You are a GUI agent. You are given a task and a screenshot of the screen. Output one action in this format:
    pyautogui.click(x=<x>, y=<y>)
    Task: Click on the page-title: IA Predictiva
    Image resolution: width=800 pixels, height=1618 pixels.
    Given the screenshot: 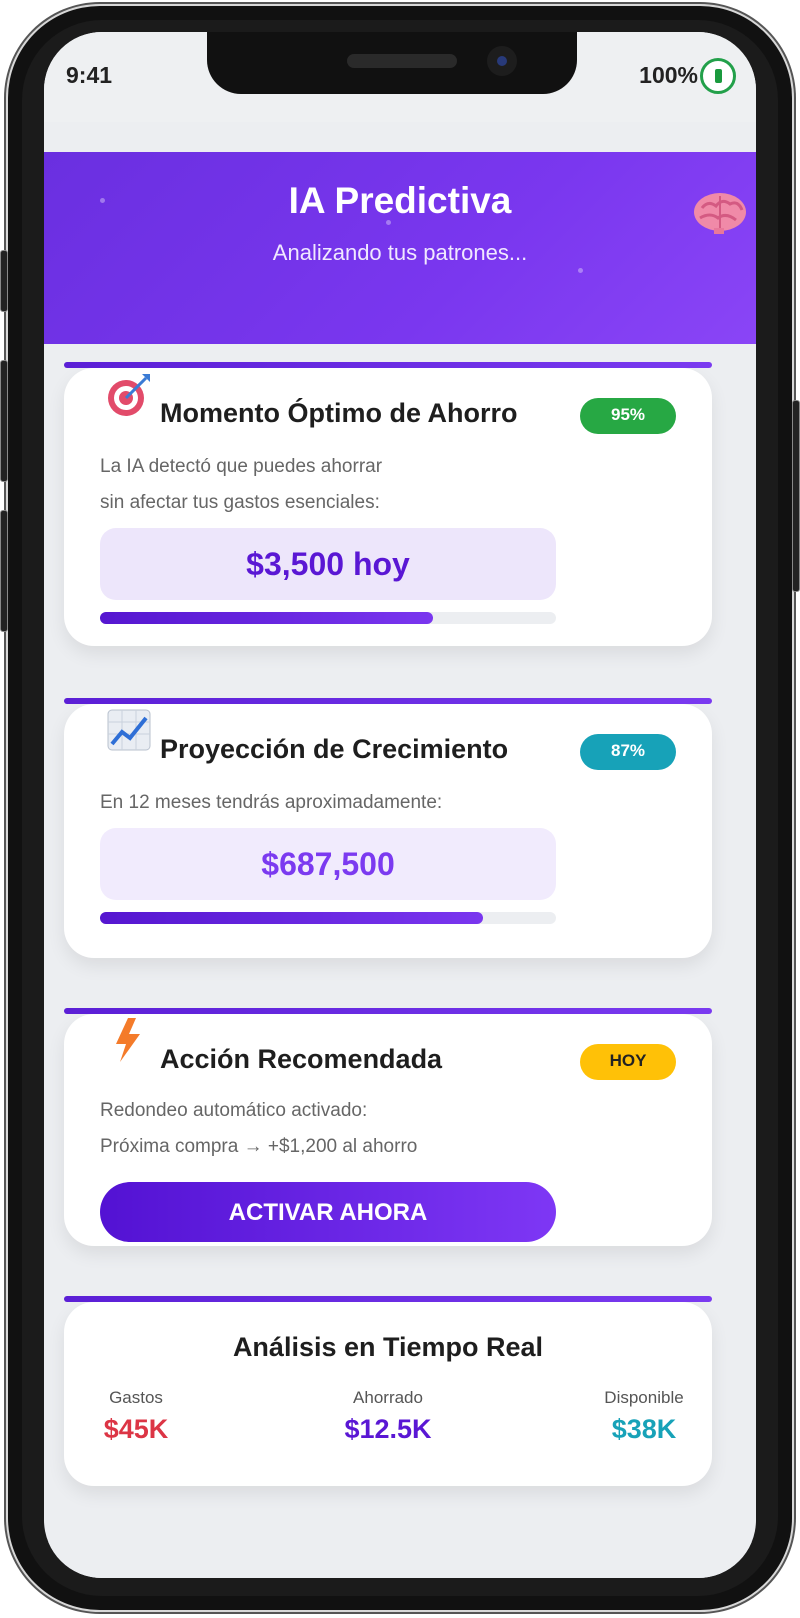 What is the action you would take?
    pyautogui.click(x=400, y=200)
    